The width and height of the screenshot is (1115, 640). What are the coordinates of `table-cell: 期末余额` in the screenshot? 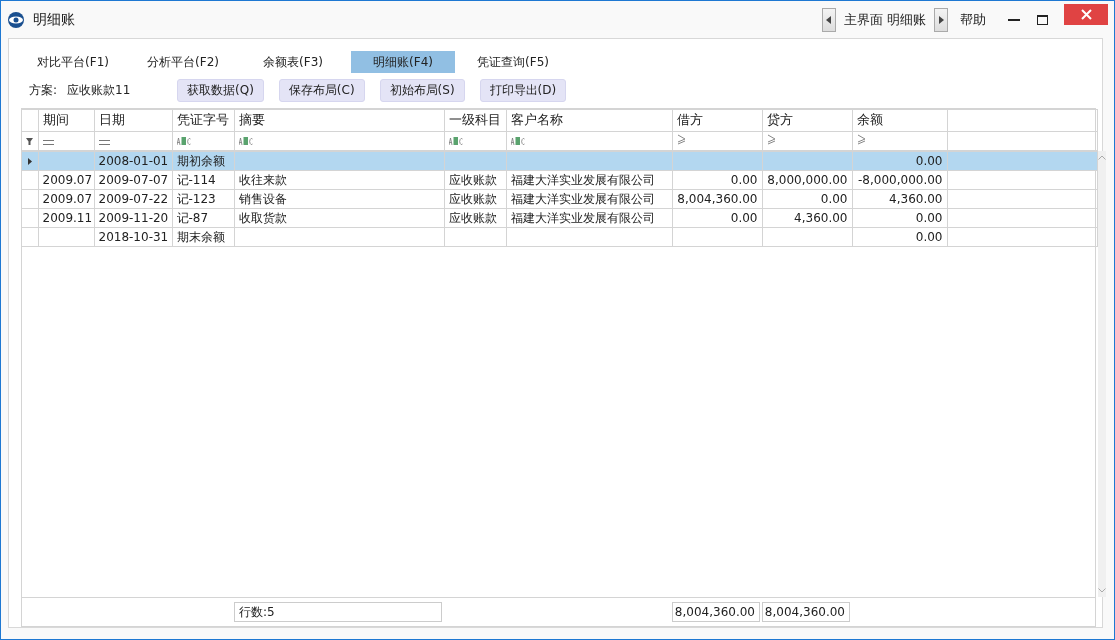 It's located at (203, 237).